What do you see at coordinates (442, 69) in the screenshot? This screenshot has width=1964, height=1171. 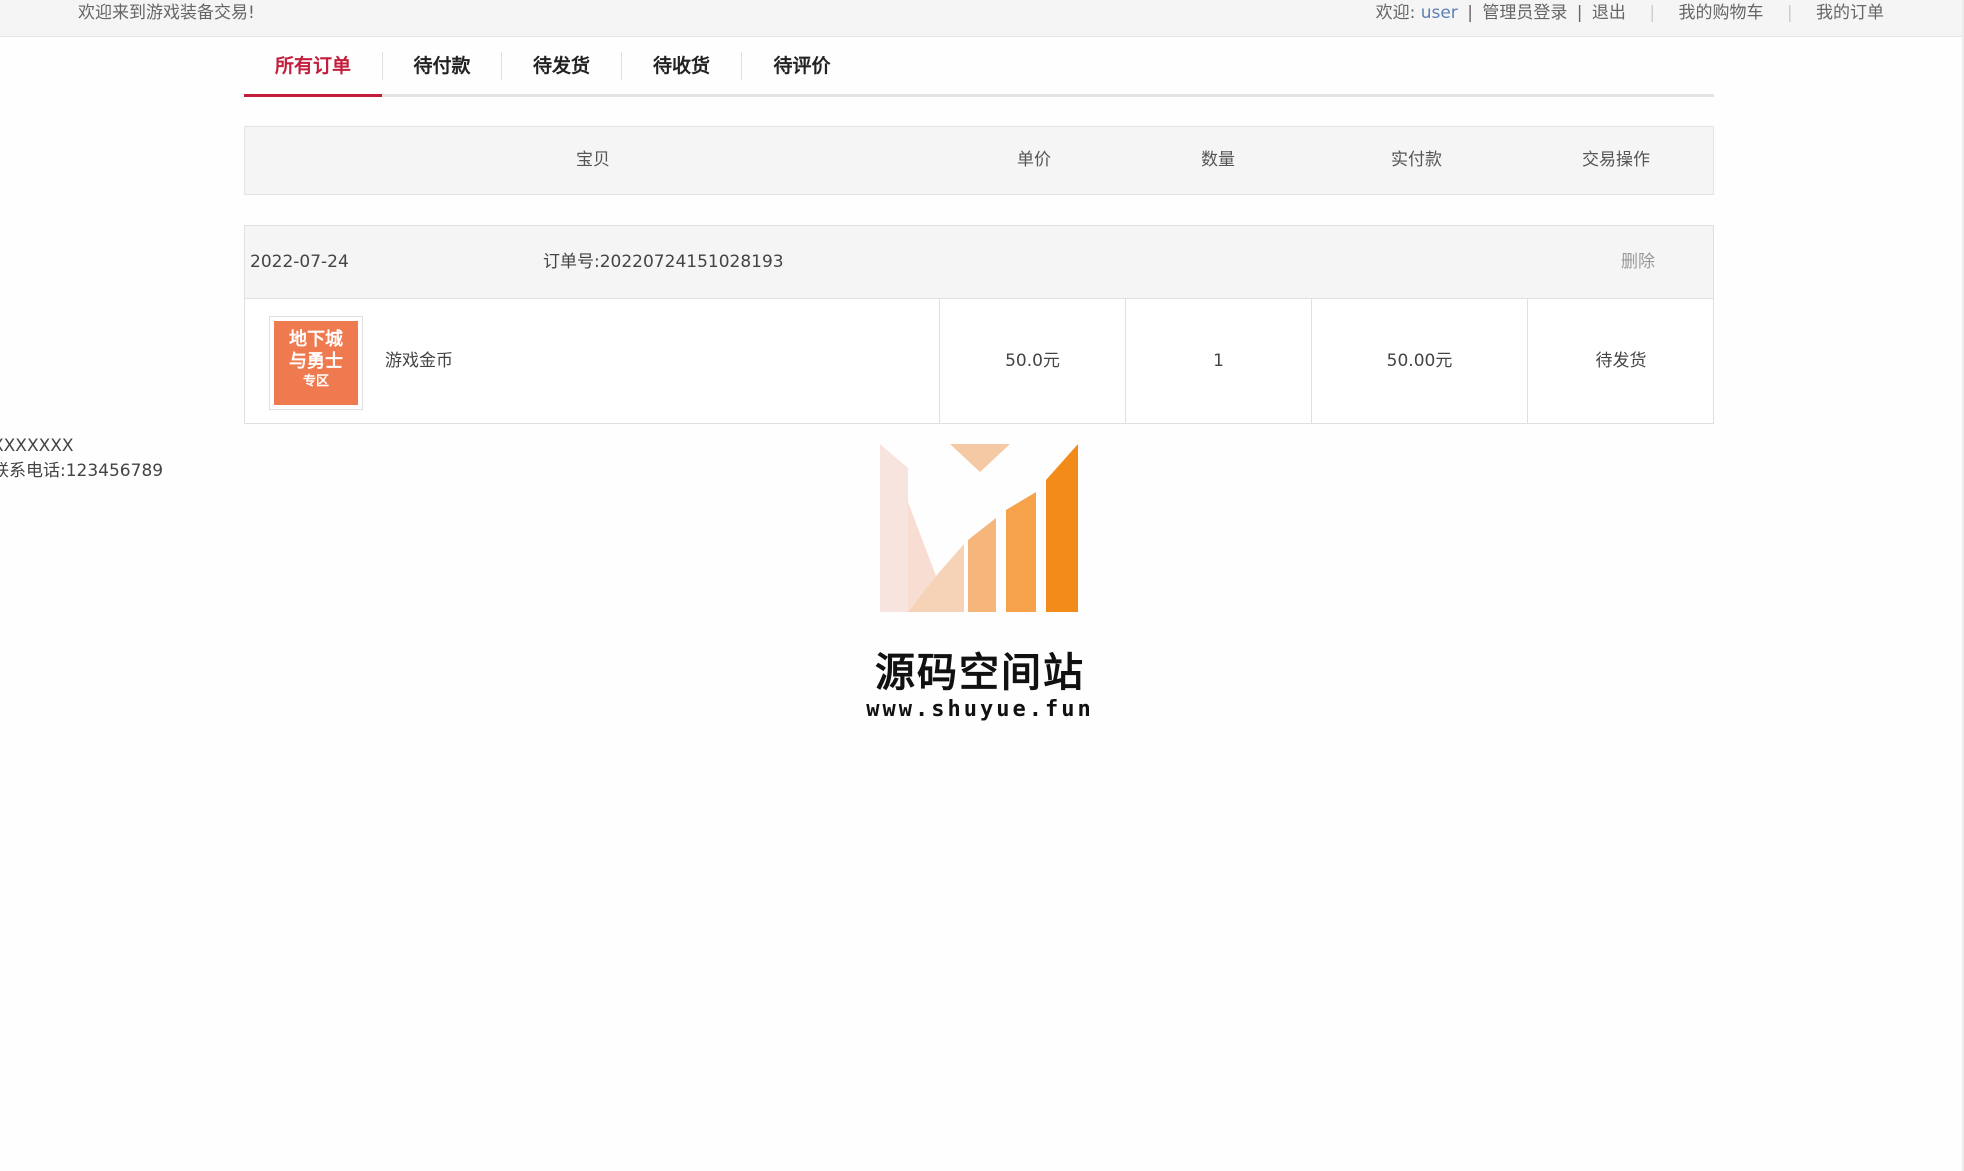 I see `tab-pending-payment: 待付款` at bounding box center [442, 69].